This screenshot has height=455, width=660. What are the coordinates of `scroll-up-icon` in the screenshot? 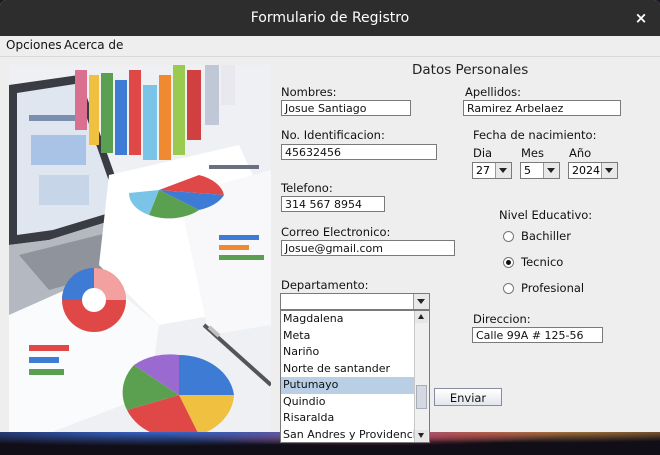 It's located at (421, 317).